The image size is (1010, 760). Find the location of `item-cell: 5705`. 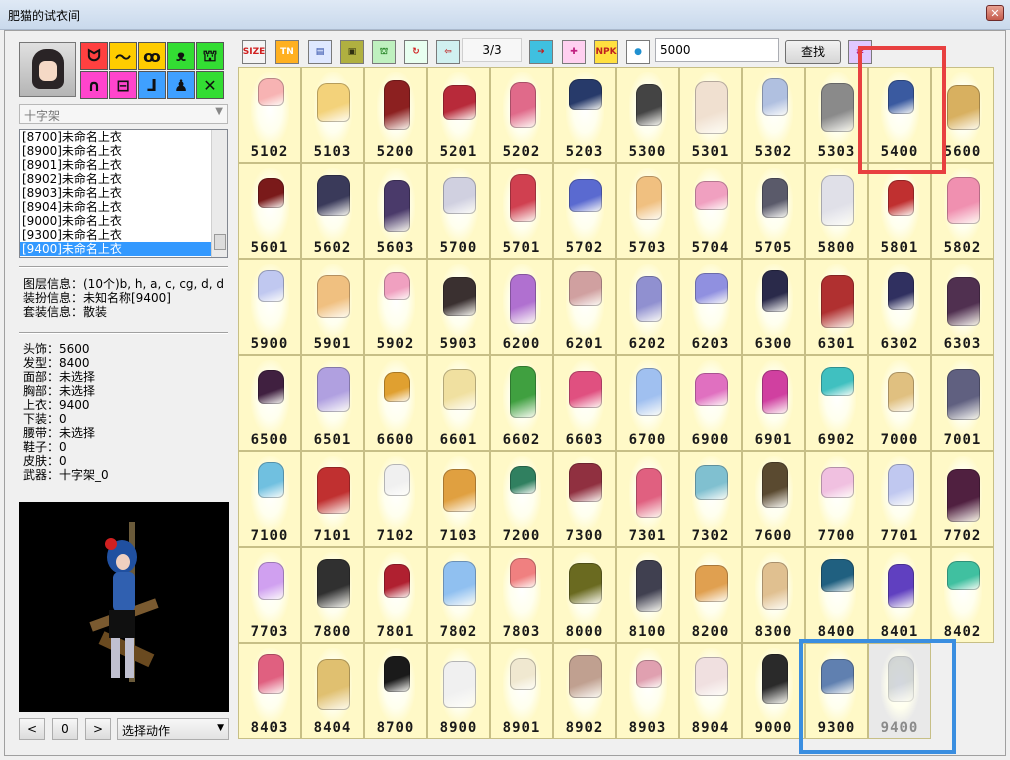

item-cell: 5705 is located at coordinates (773, 211).